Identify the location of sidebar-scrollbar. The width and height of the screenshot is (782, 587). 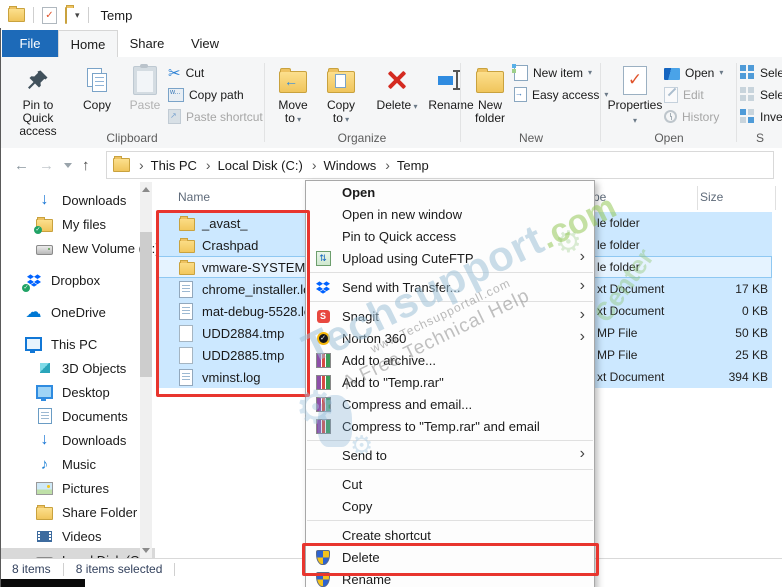
(146, 370).